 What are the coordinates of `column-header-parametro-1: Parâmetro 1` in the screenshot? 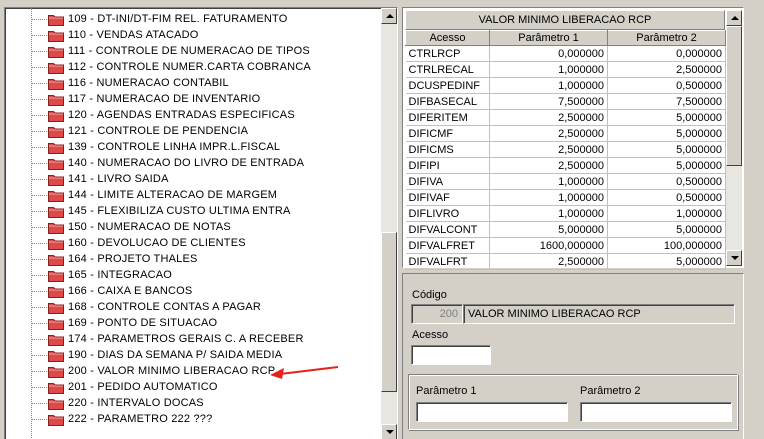 It's located at (548, 38).